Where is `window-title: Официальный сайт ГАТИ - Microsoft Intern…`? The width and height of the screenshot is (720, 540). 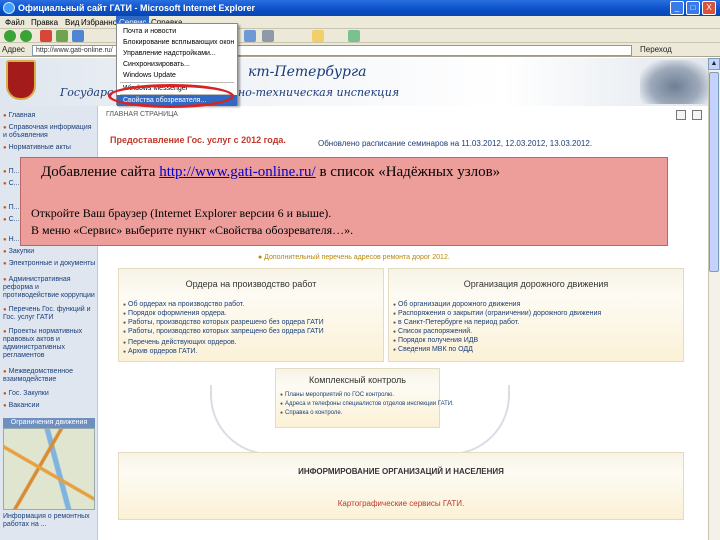 window-title: Официальный сайт ГАТИ - Microsoft Intern… is located at coordinates (137, 8).